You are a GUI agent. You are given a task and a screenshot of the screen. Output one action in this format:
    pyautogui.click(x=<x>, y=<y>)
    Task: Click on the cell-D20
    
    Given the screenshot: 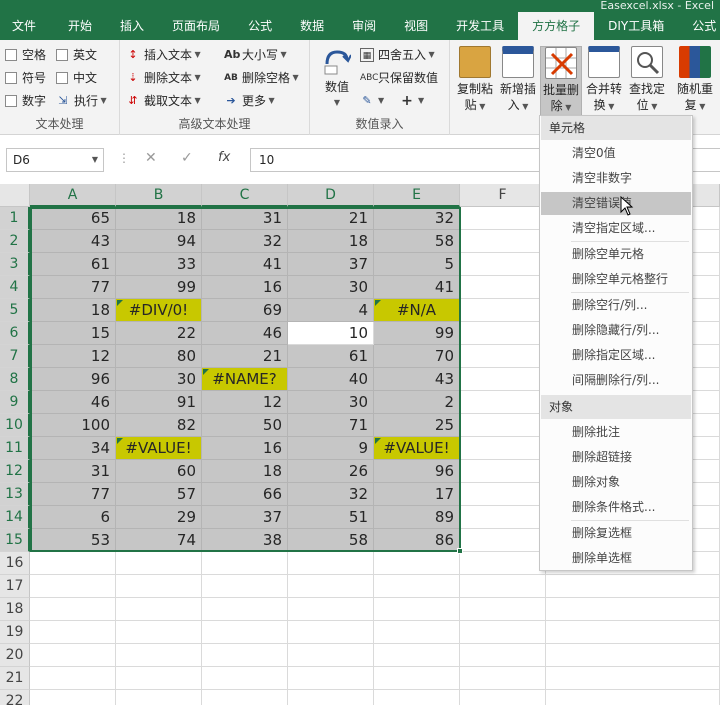 What is the action you would take?
    pyautogui.click(x=331, y=655)
    